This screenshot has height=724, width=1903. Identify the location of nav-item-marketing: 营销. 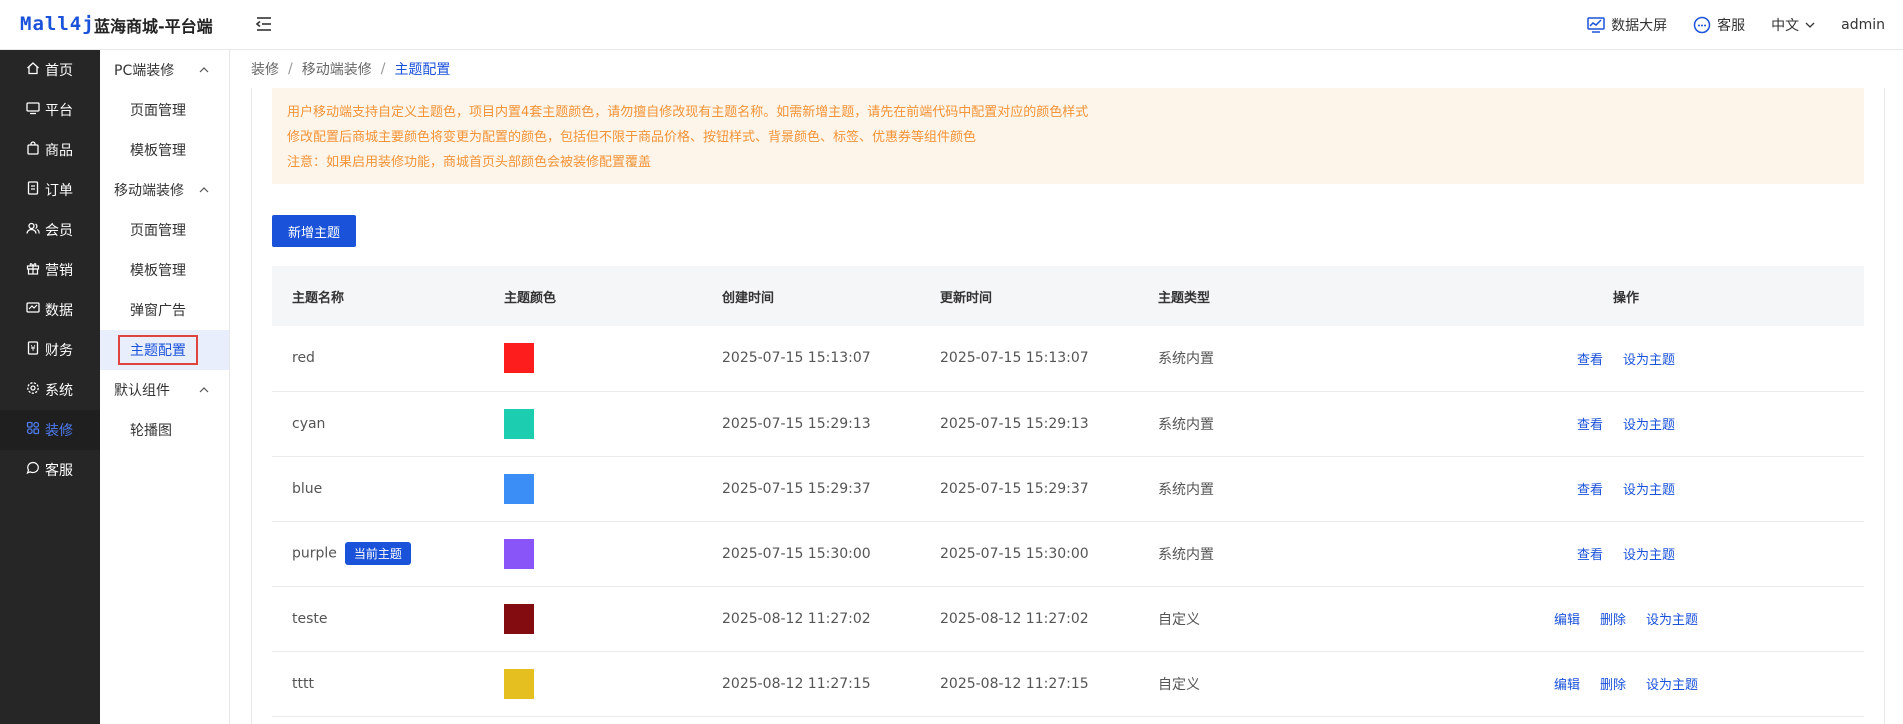
(50, 270).